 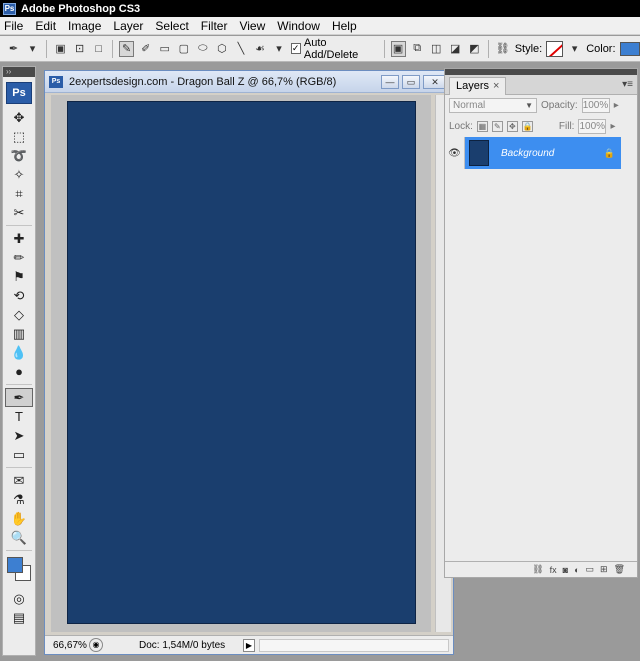 I want to click on move-tool-icon: ✥, so click(x=19, y=117).